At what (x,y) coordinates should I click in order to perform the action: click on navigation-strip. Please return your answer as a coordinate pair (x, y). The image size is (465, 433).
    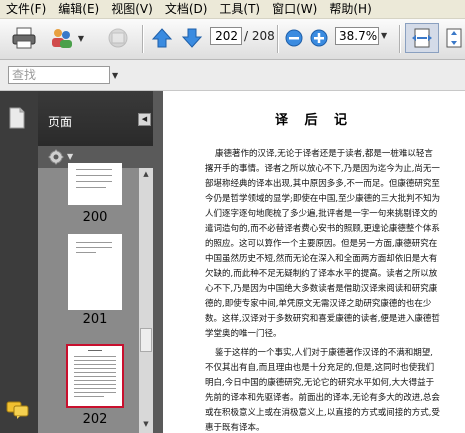
    Looking at the image, I should click on (19, 262).